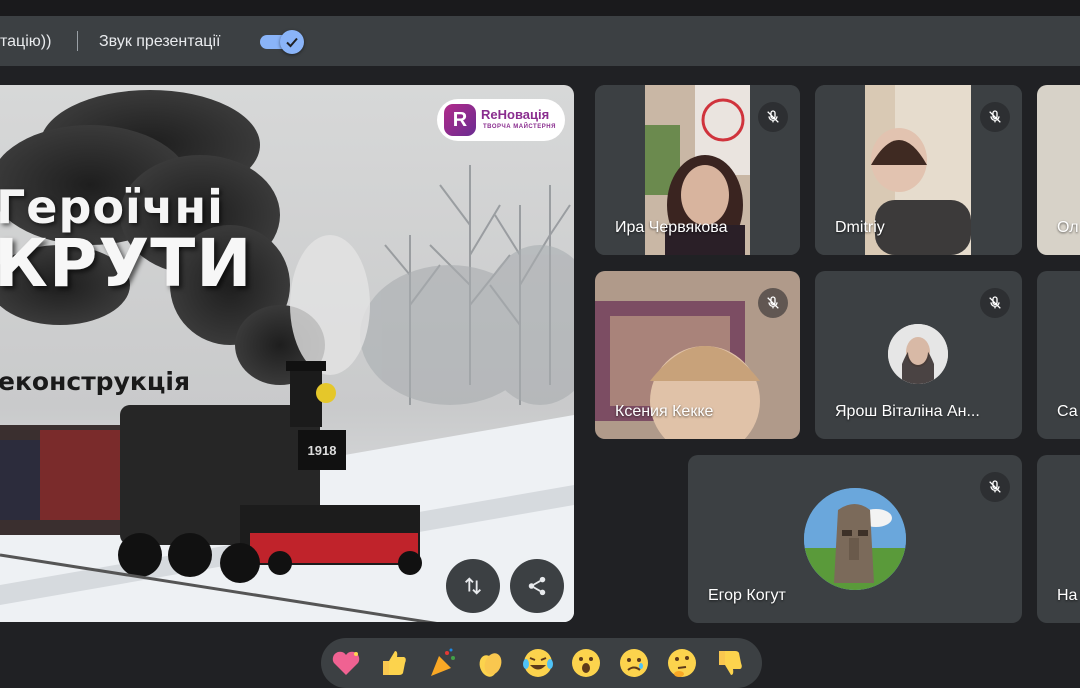  Describe the element at coordinates (541, 663) in the screenshot. I see `reactions-bar` at that location.